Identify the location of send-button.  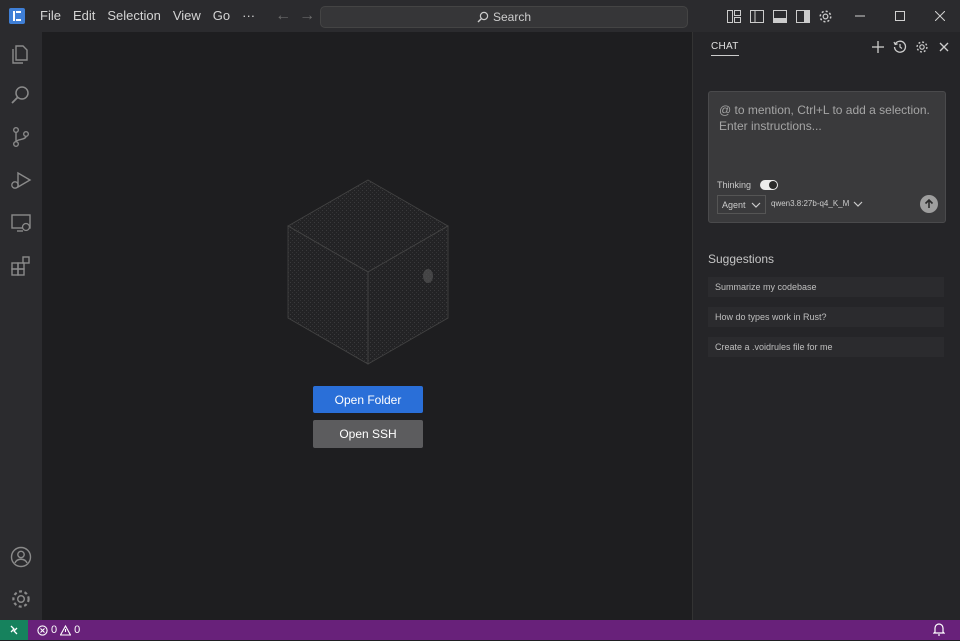
(929, 204).